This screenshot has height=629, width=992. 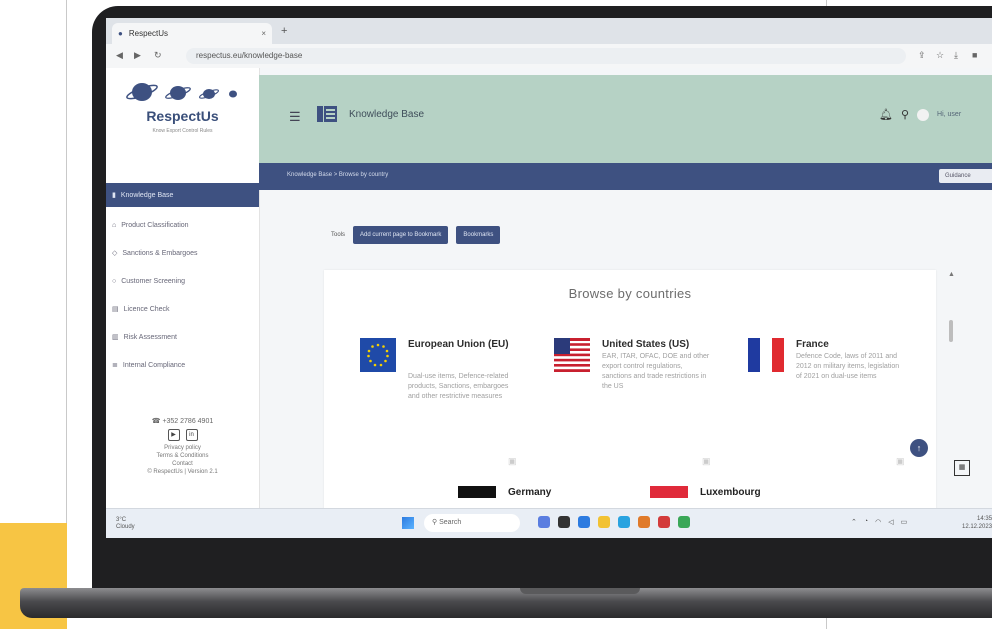 I want to click on sidebar-item-label: Knowledge Base, so click(x=147, y=195).